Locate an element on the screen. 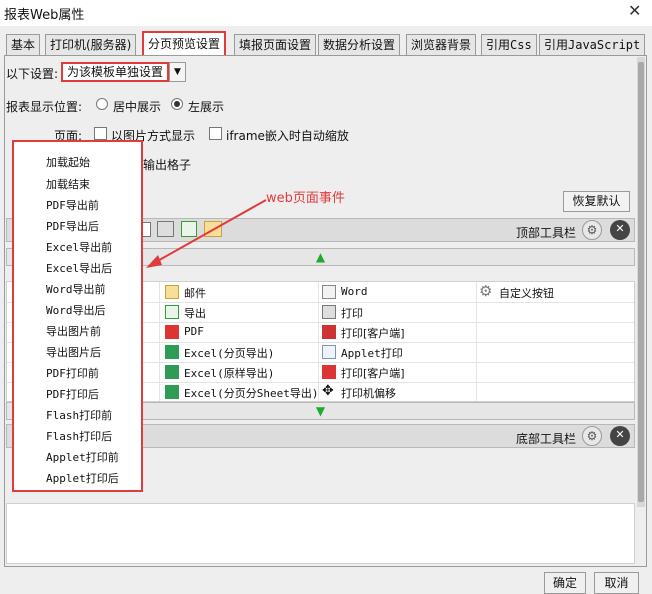  event-item: 导出图片后 is located at coordinates (73, 352).